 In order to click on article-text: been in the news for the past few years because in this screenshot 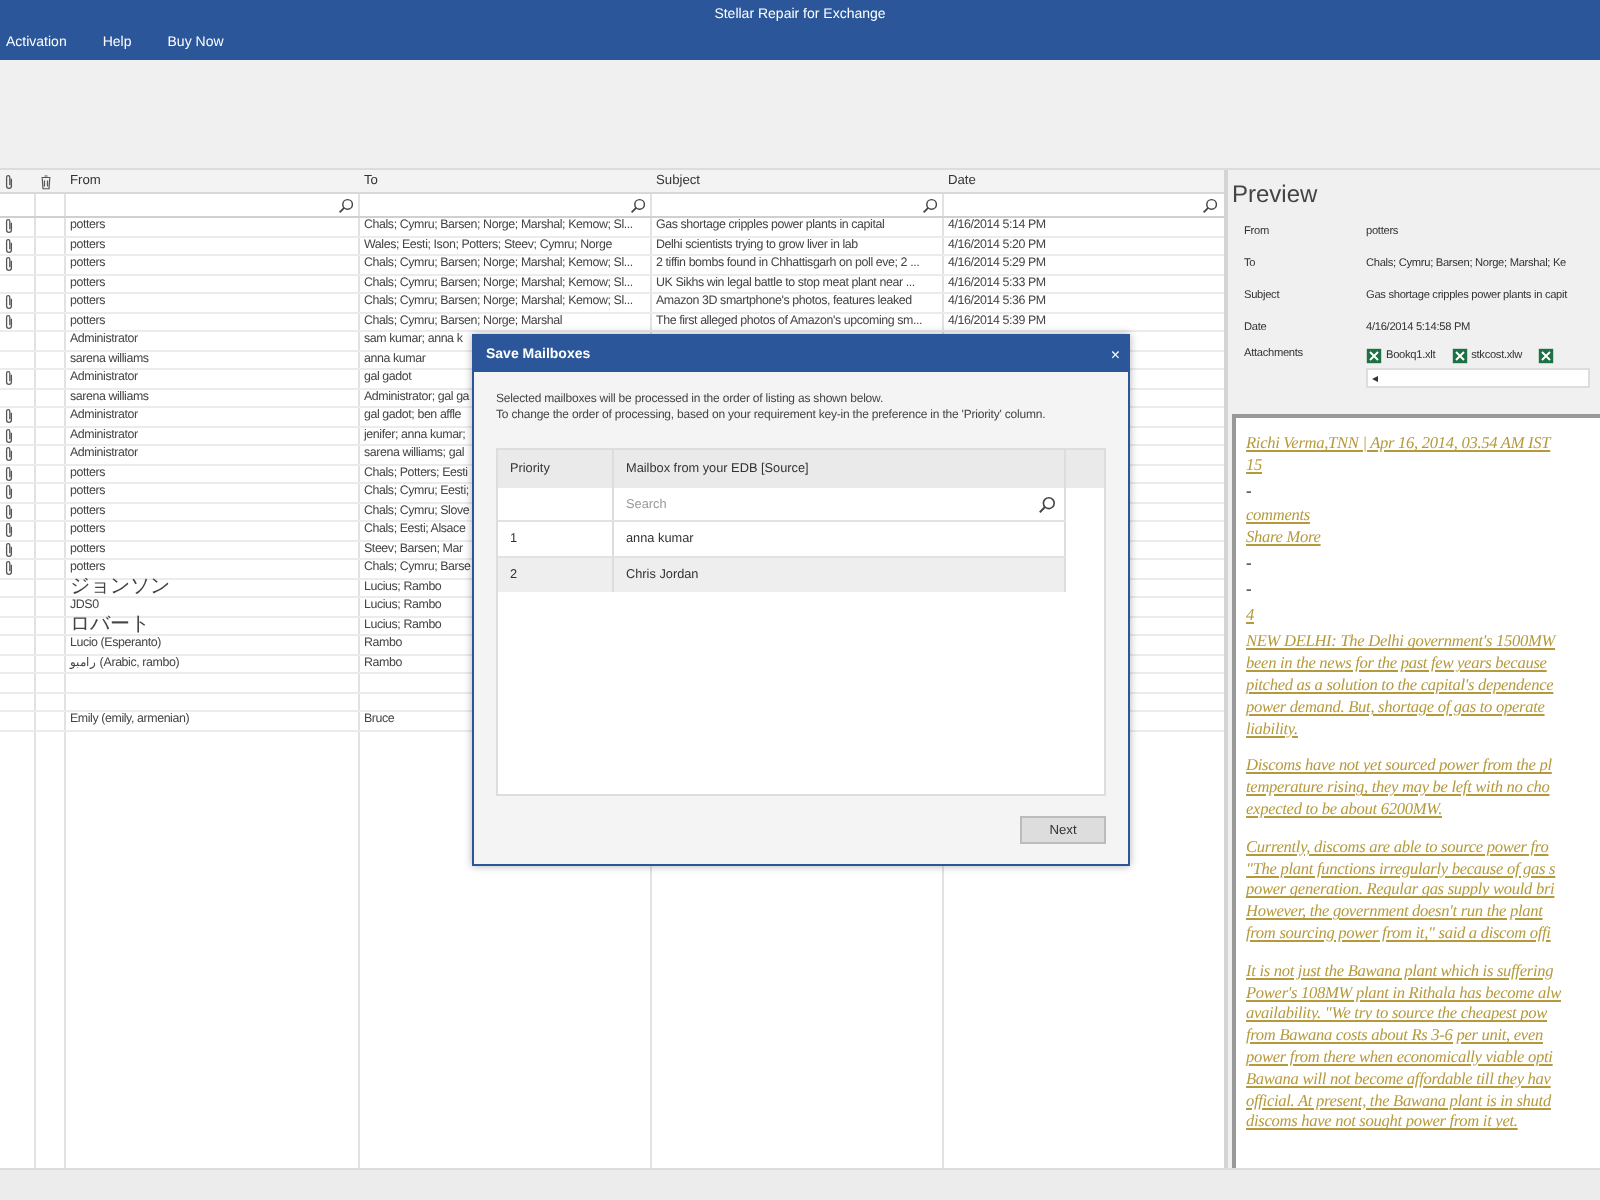, I will do `click(1396, 665)`.